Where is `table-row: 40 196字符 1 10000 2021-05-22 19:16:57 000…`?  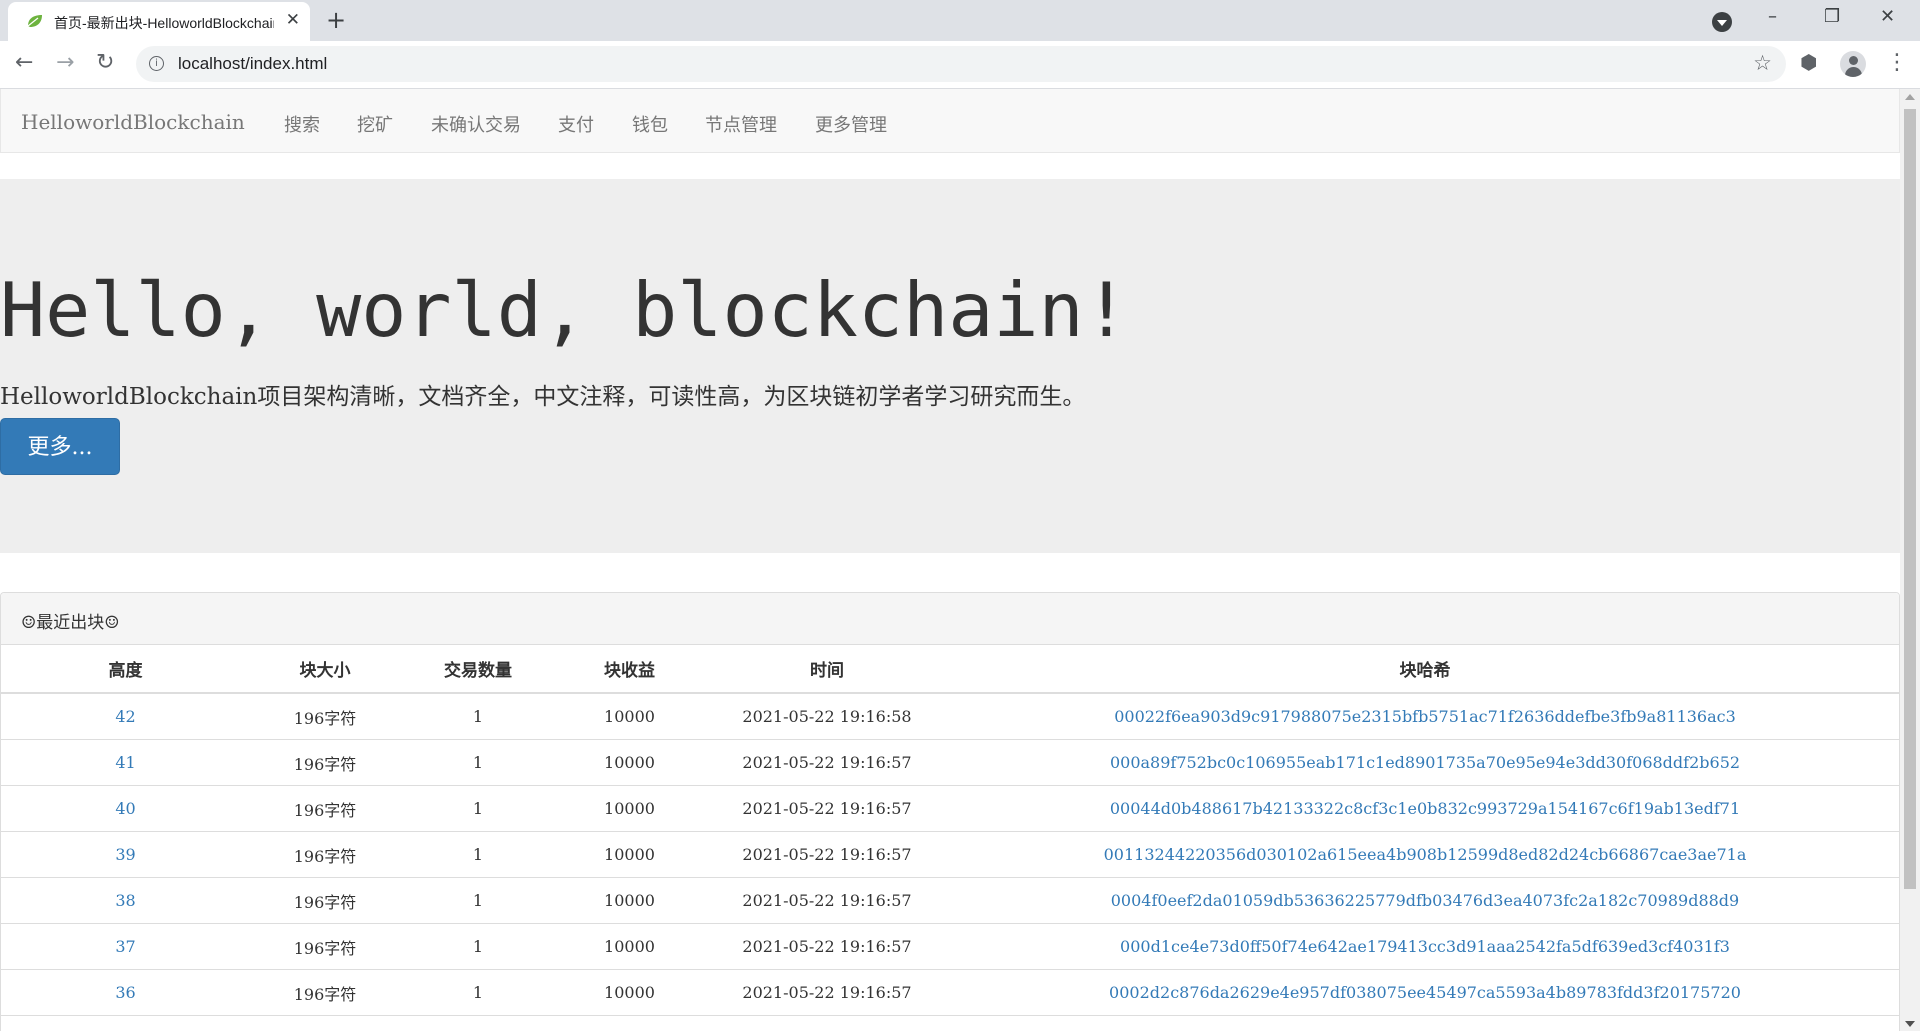 table-row: 40 196字符 1 10000 2021-05-22 19:16:57 000… is located at coordinates (950, 808).